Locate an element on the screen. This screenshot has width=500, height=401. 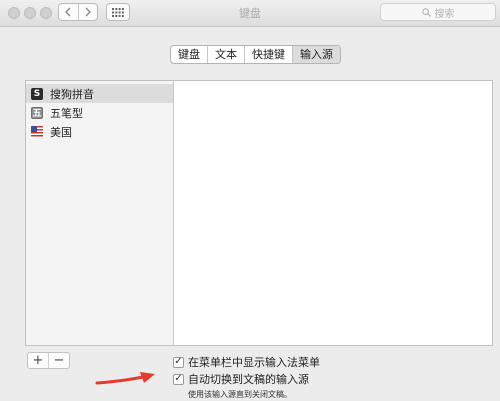
auto-switch-option: ✓ 自动切换到文稿的输入源 is located at coordinates (241, 379).